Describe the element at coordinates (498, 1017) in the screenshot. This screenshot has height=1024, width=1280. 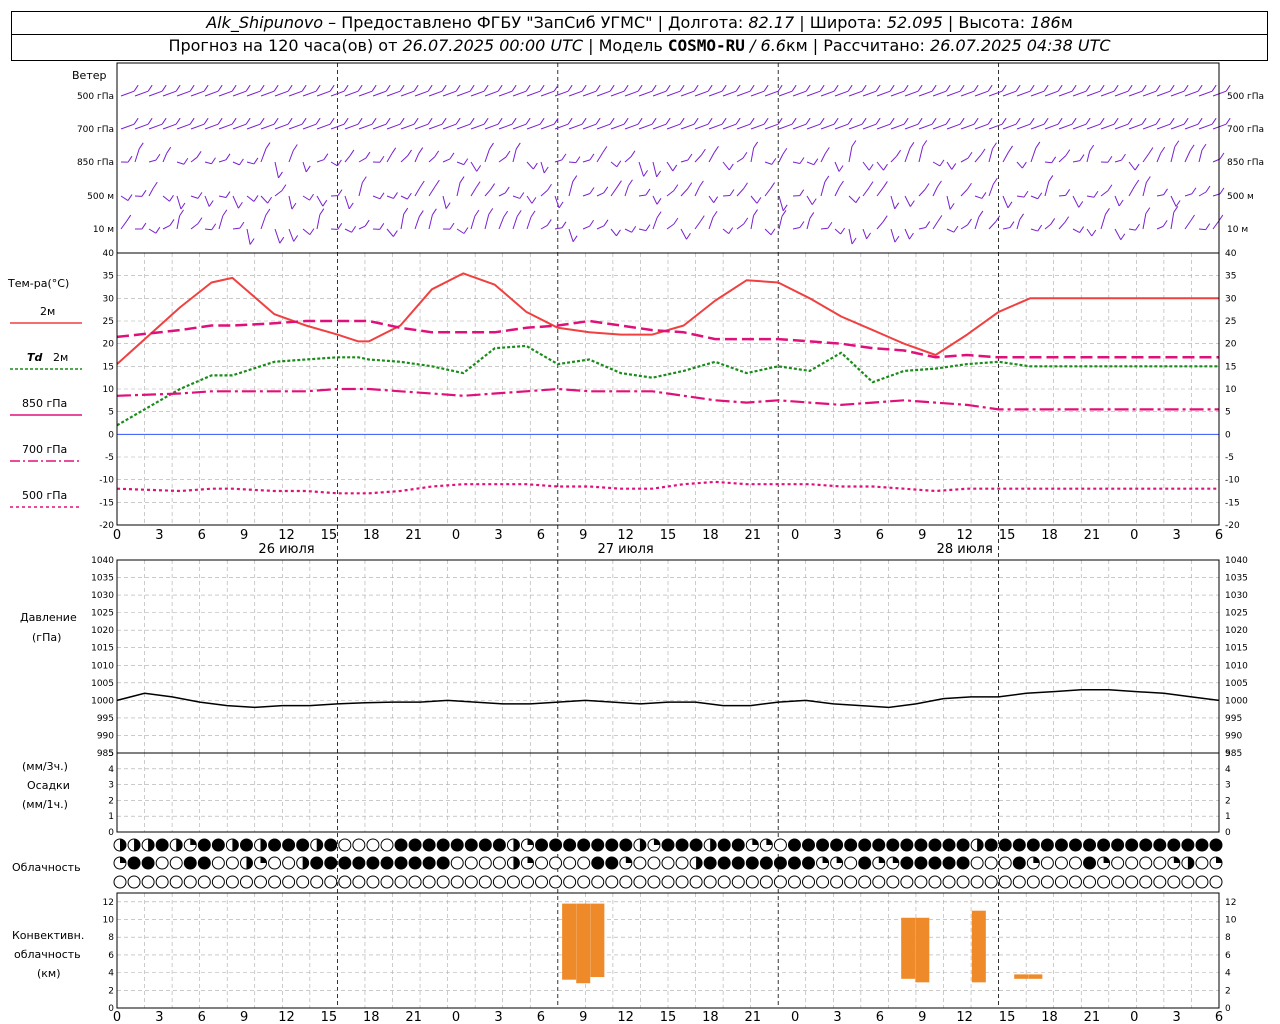
I see `x-tick-label-bottom: 3` at that location.